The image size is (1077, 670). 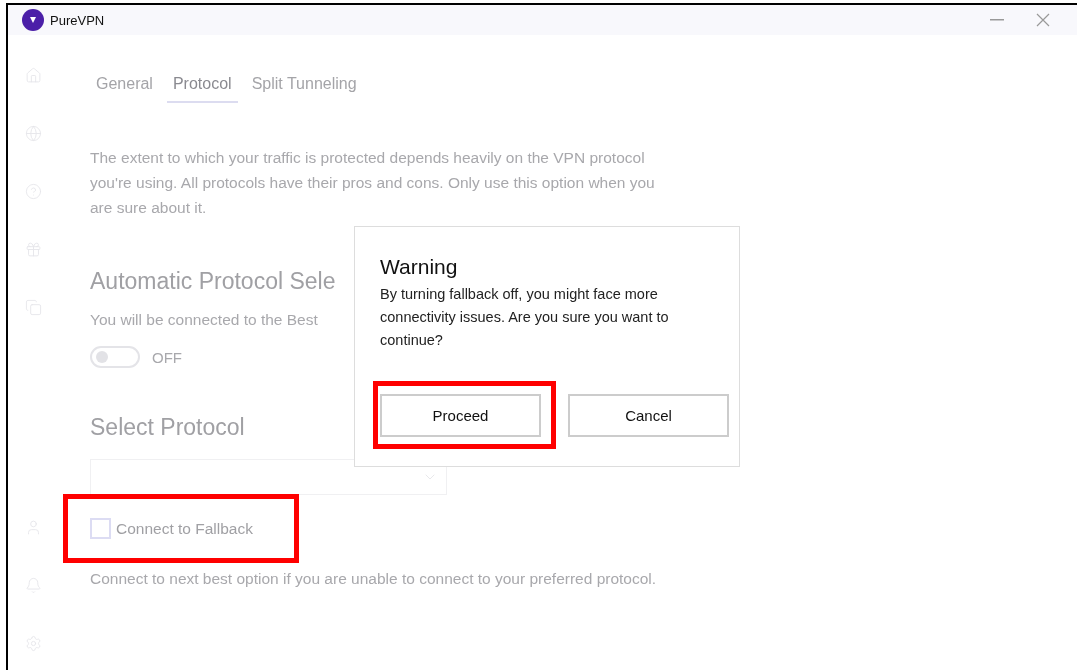 What do you see at coordinates (184, 528) in the screenshot?
I see `checkbox-label: Connect to Fallback` at bounding box center [184, 528].